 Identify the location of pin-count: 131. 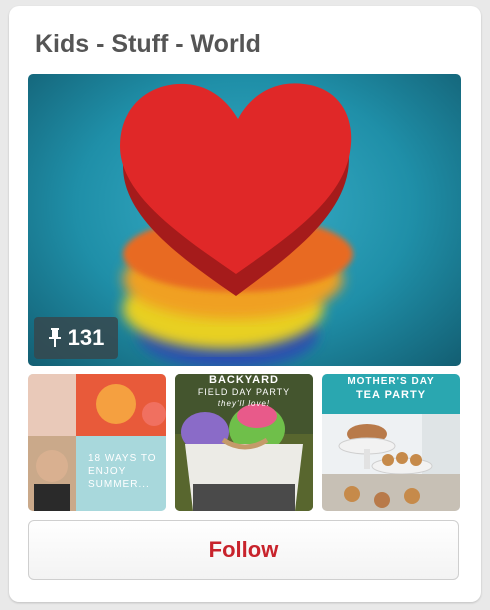
(86, 337).